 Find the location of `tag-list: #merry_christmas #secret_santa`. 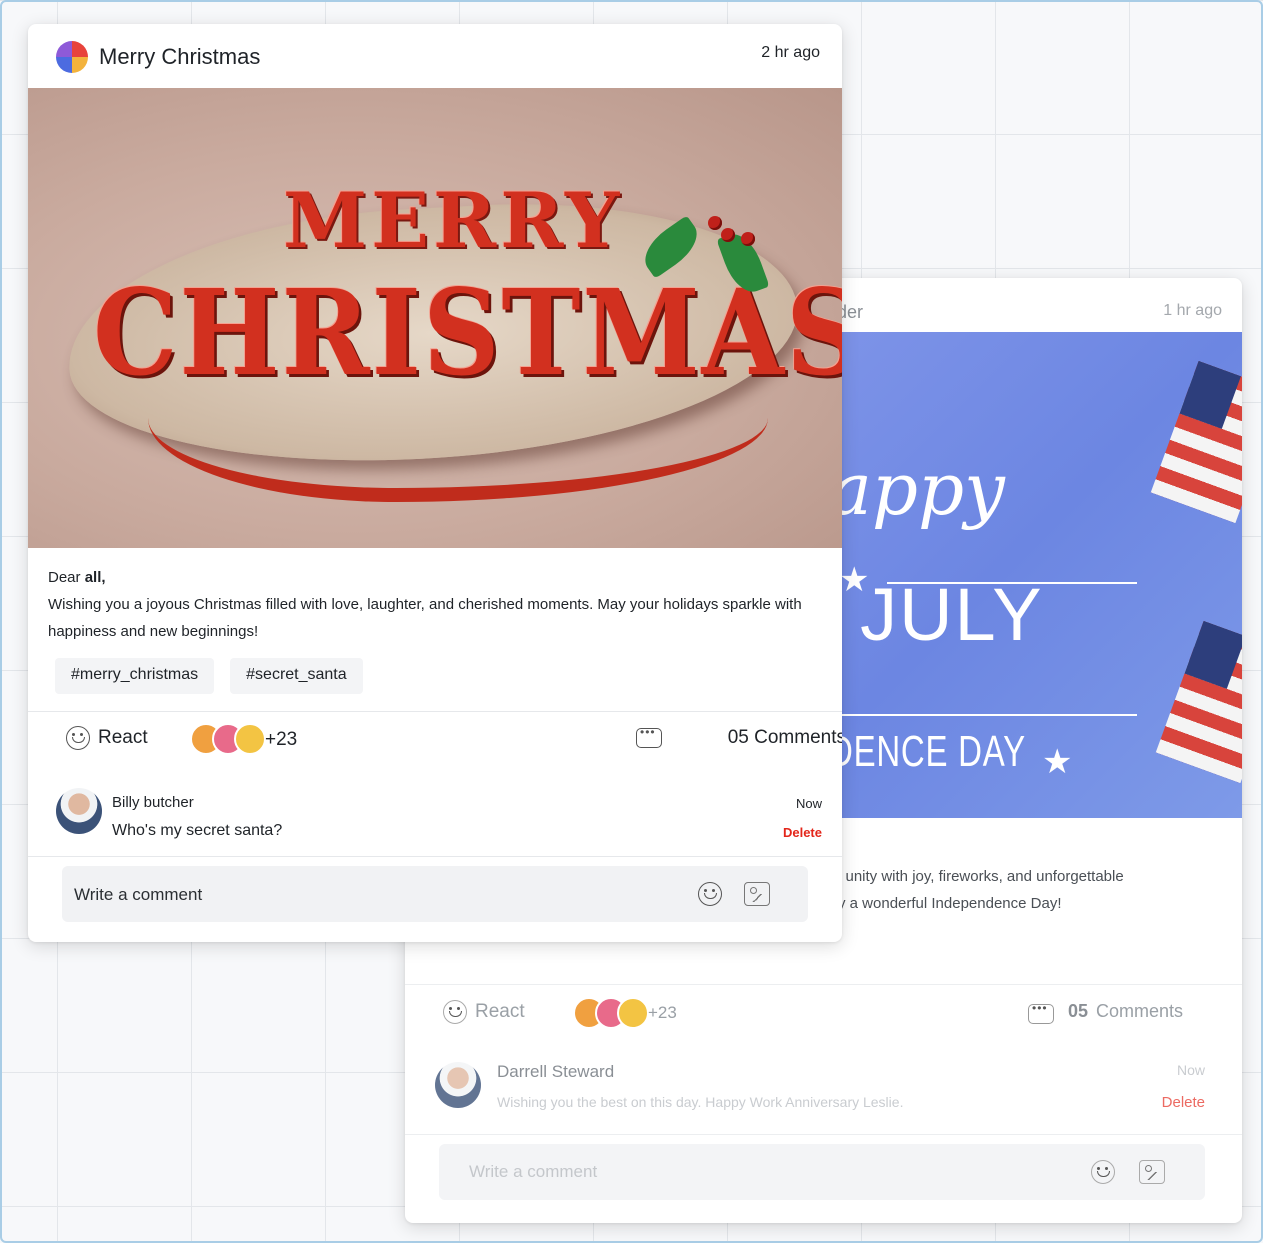

tag-list: #merry_christmas #secret_santa is located at coordinates (217, 676).